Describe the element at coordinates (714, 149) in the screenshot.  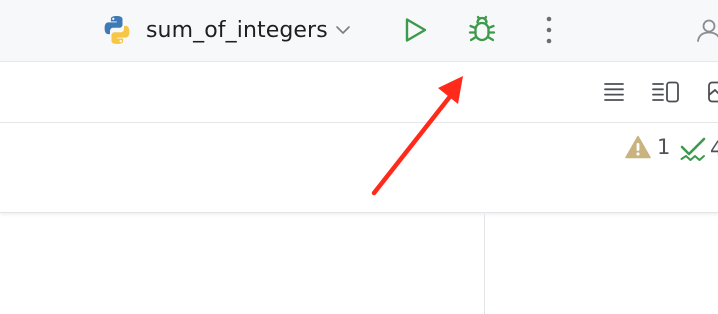
I see `passed-checks-count: 4` at that location.